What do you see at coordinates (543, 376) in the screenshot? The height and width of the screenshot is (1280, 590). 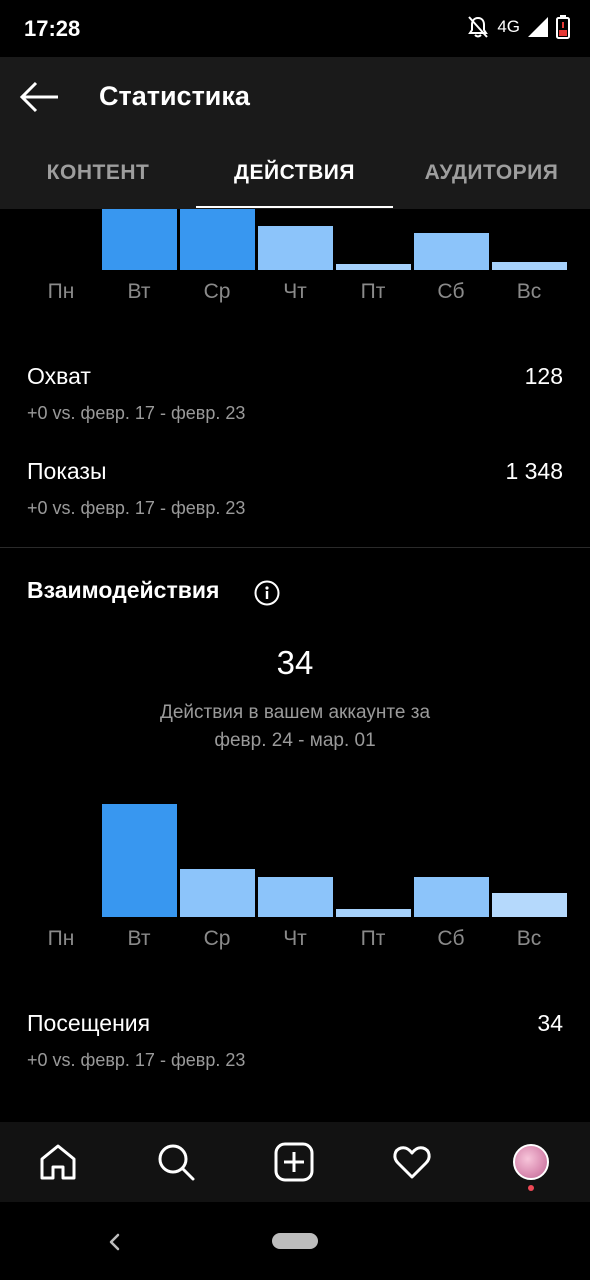 I see `reach-value: 128` at bounding box center [543, 376].